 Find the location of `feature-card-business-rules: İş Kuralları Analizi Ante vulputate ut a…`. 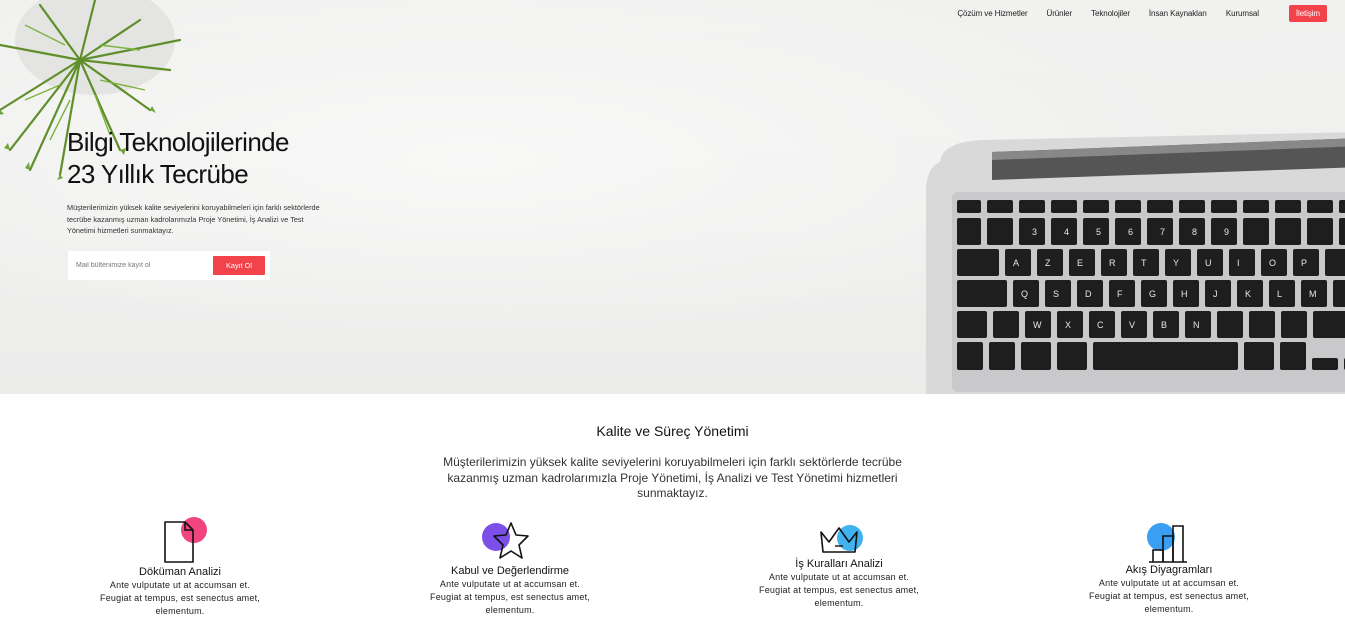

feature-card-business-rules: İş Kuralları Analizi Ante vulputate ut a… is located at coordinates (839, 566).